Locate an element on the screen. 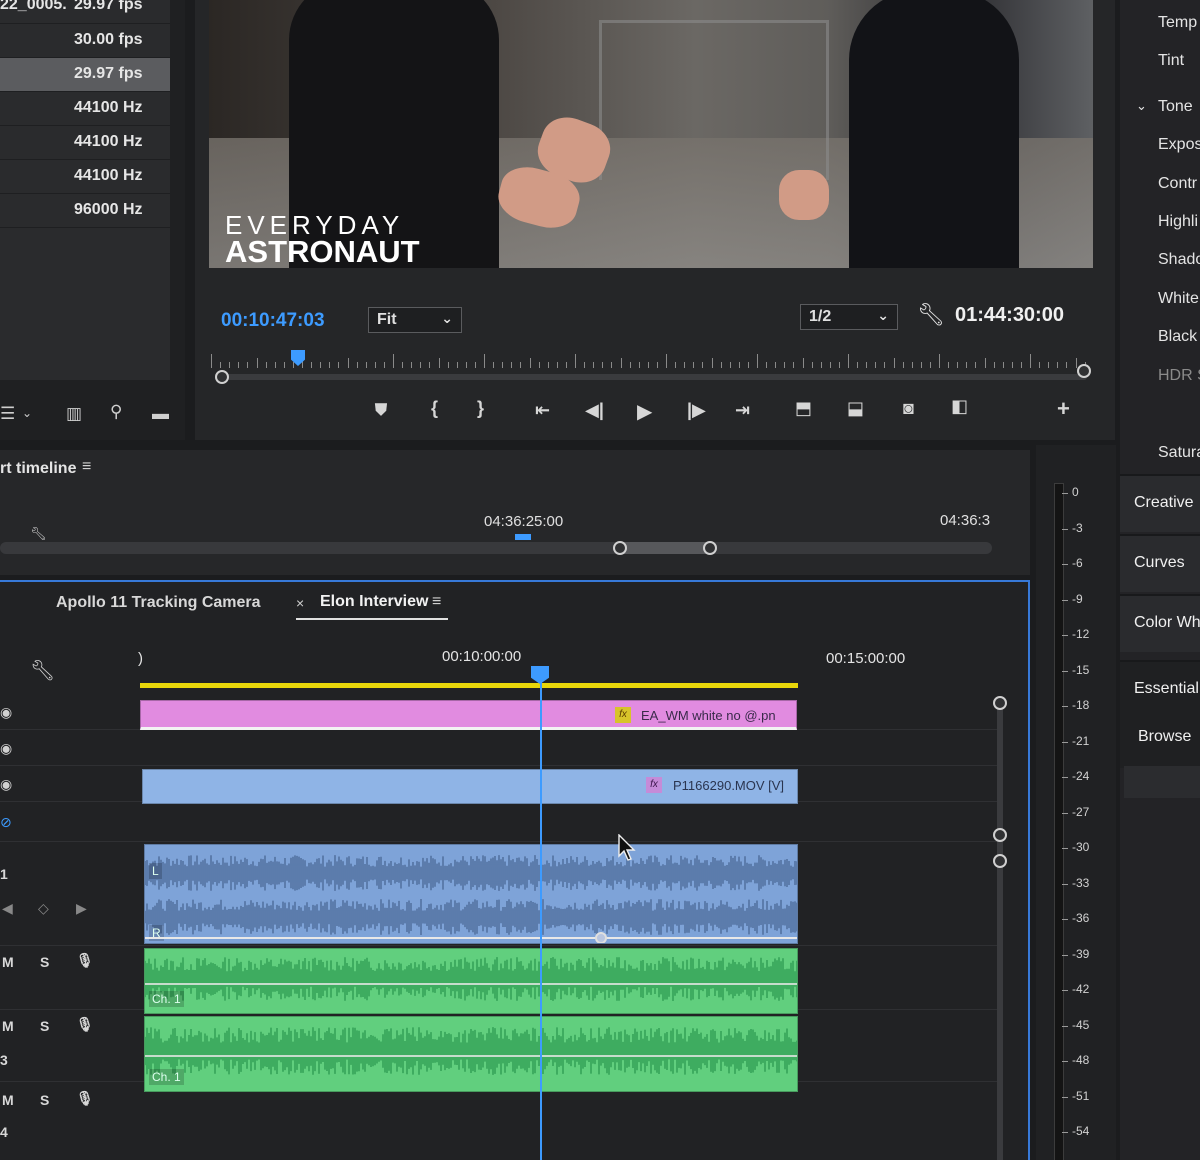 The image size is (1200, 1160). clip-watermark: fx EA_WM white no @.pn is located at coordinates (468, 715).